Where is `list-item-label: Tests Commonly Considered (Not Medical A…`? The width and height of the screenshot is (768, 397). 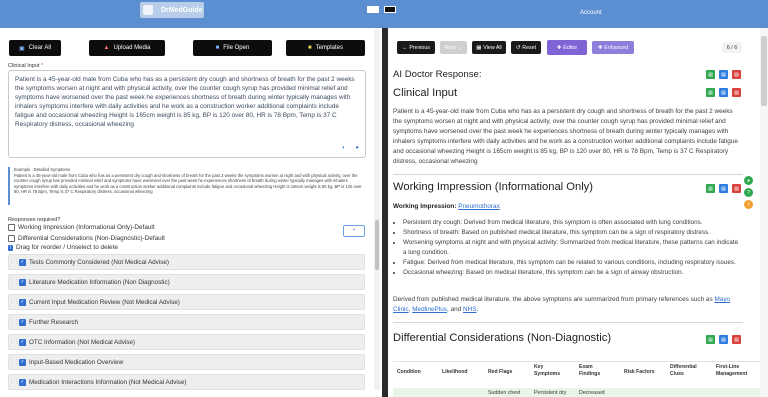
list-item-label: Tests Commonly Considered (Not Medical A… is located at coordinates (99, 262).